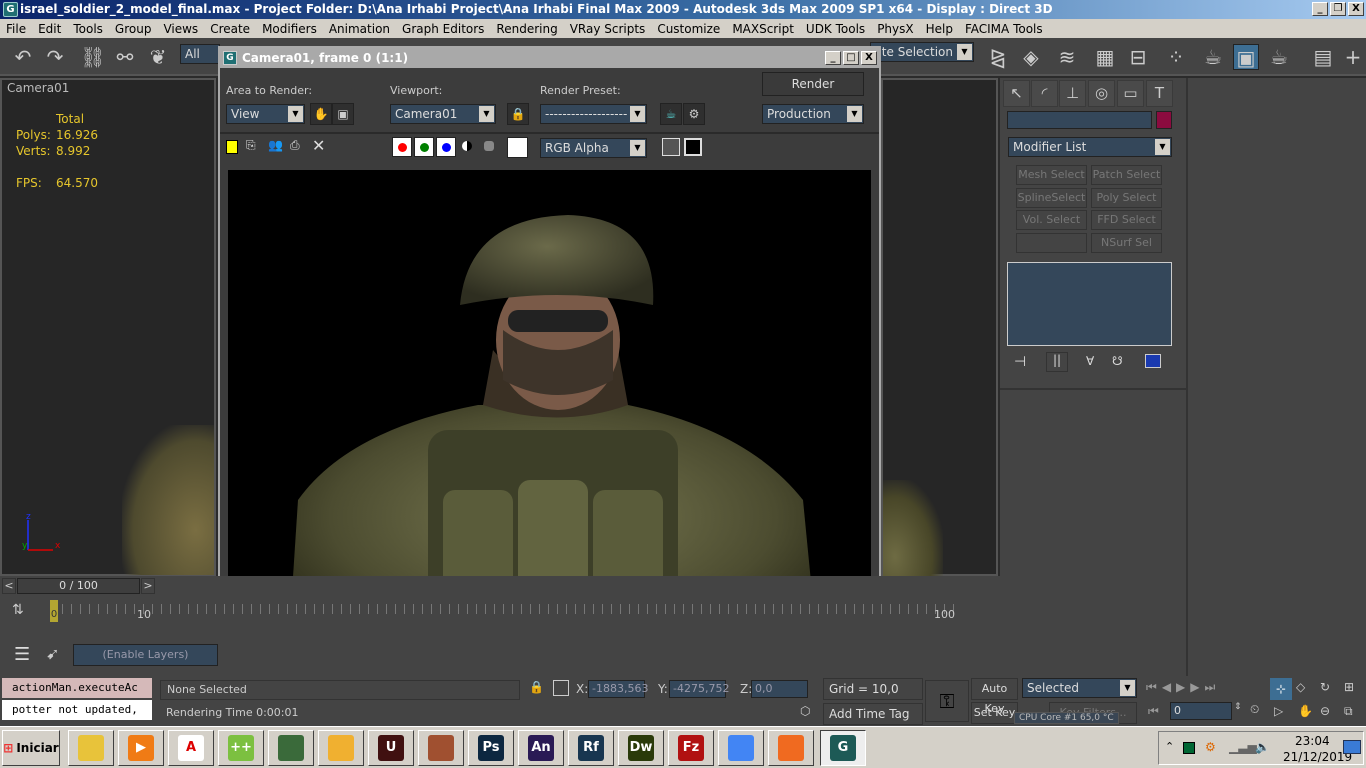  Describe the element at coordinates (813, 114) in the screenshot. I see `render-mode-dropdown: Production ▼` at that location.